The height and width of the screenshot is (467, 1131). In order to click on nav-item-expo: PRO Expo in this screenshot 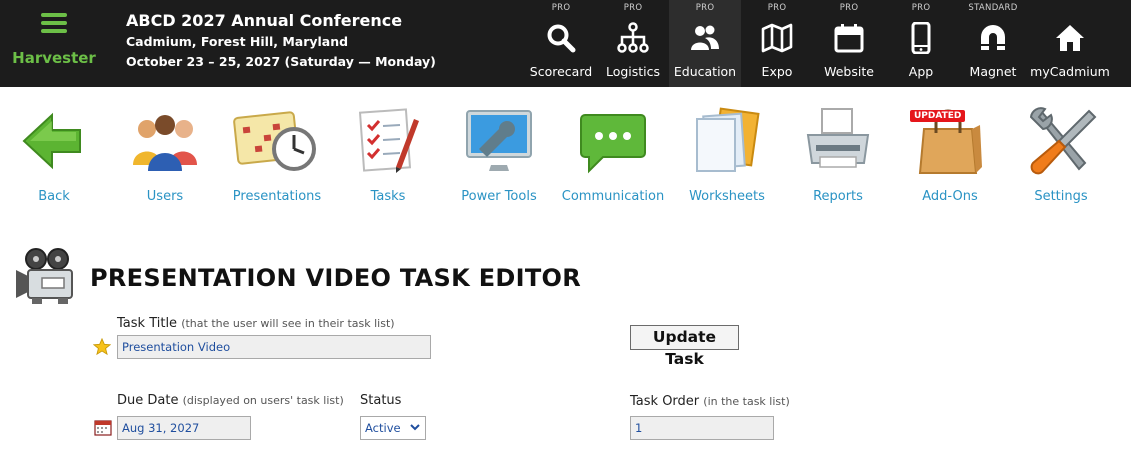, I will do `click(777, 43)`.